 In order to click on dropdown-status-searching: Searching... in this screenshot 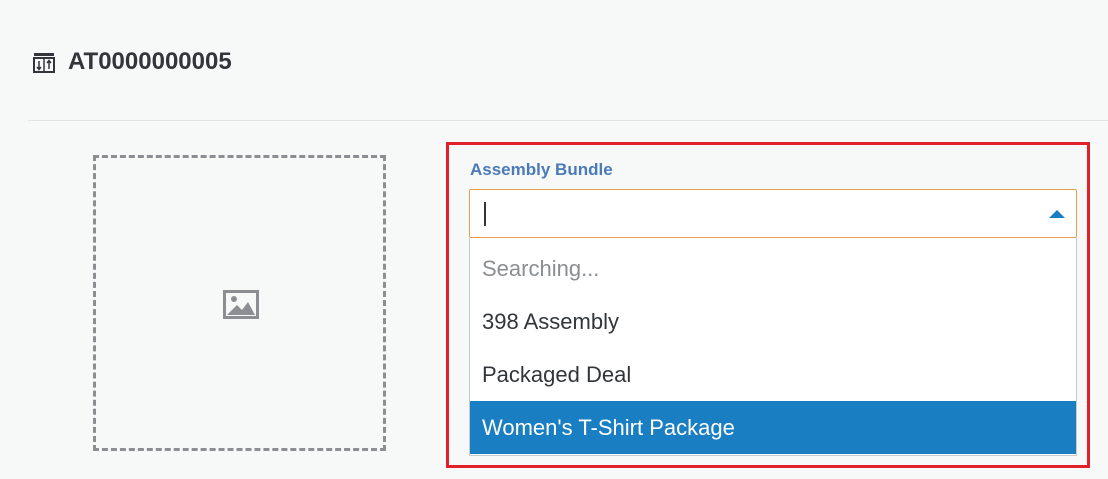, I will do `click(541, 268)`.